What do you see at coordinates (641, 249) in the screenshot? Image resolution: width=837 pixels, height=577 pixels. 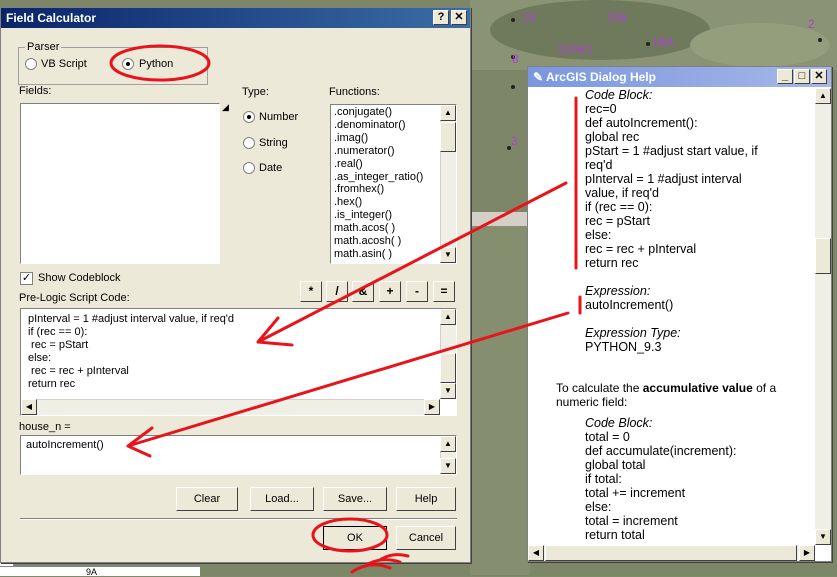 I see `help-code-line: rec = rec + pInterval` at bounding box center [641, 249].